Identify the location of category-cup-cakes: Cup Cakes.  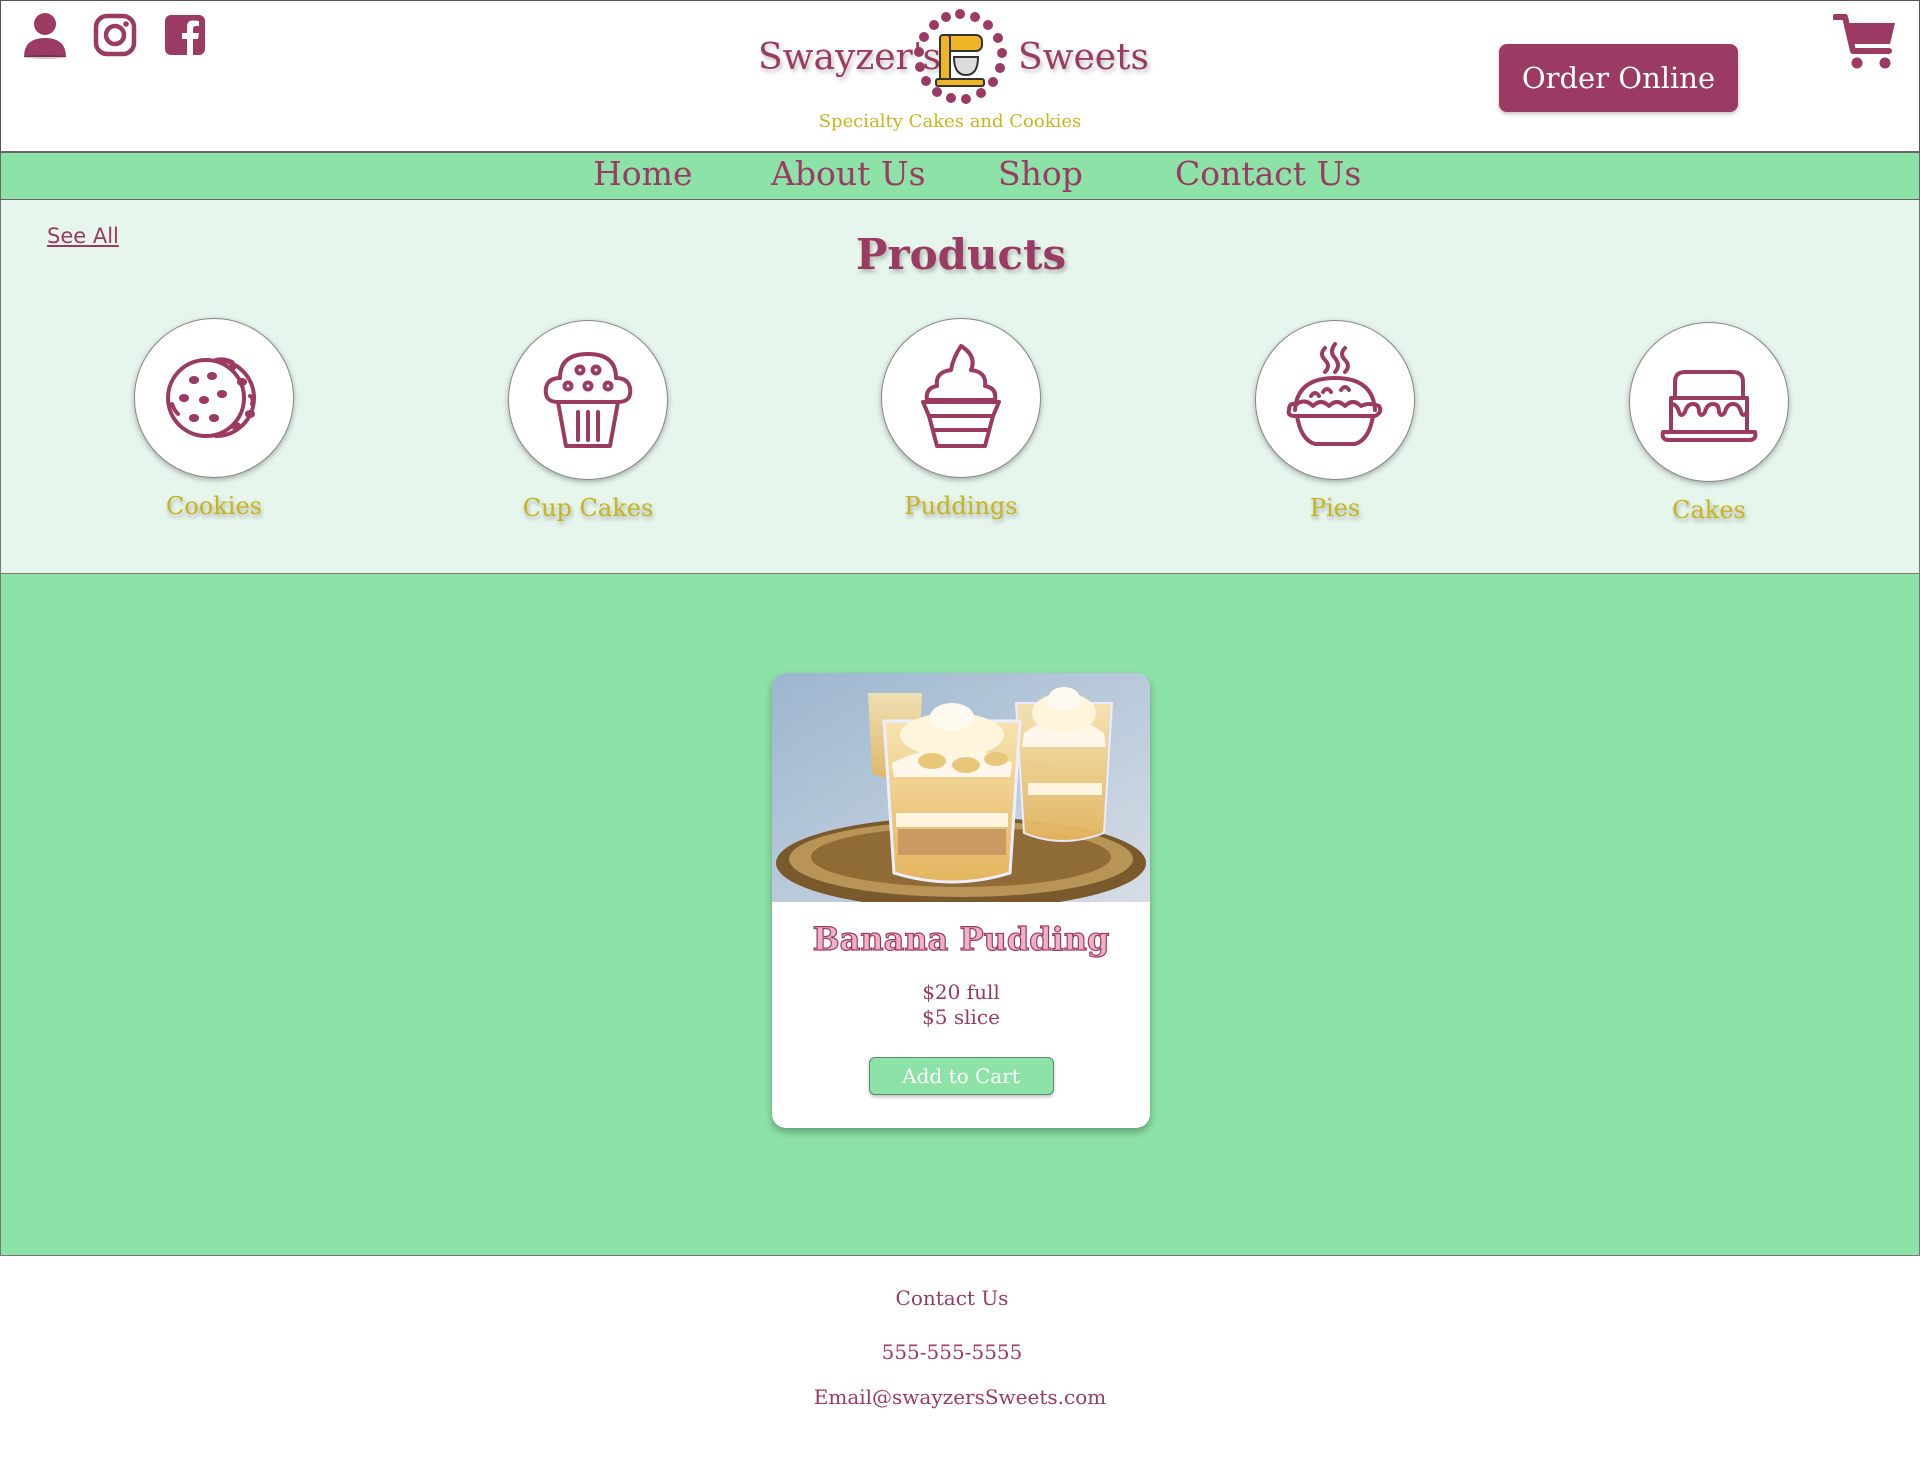
(588, 421).